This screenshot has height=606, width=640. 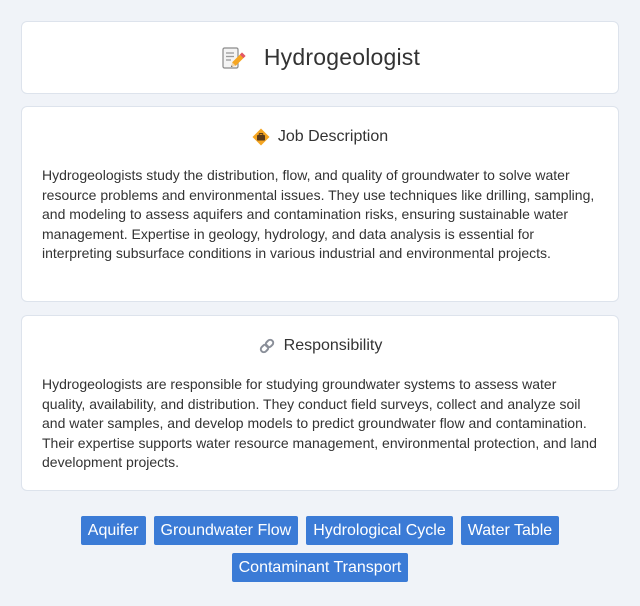 I want to click on tag-hydrological-cycle: Hydrological Cycle, so click(x=379, y=530).